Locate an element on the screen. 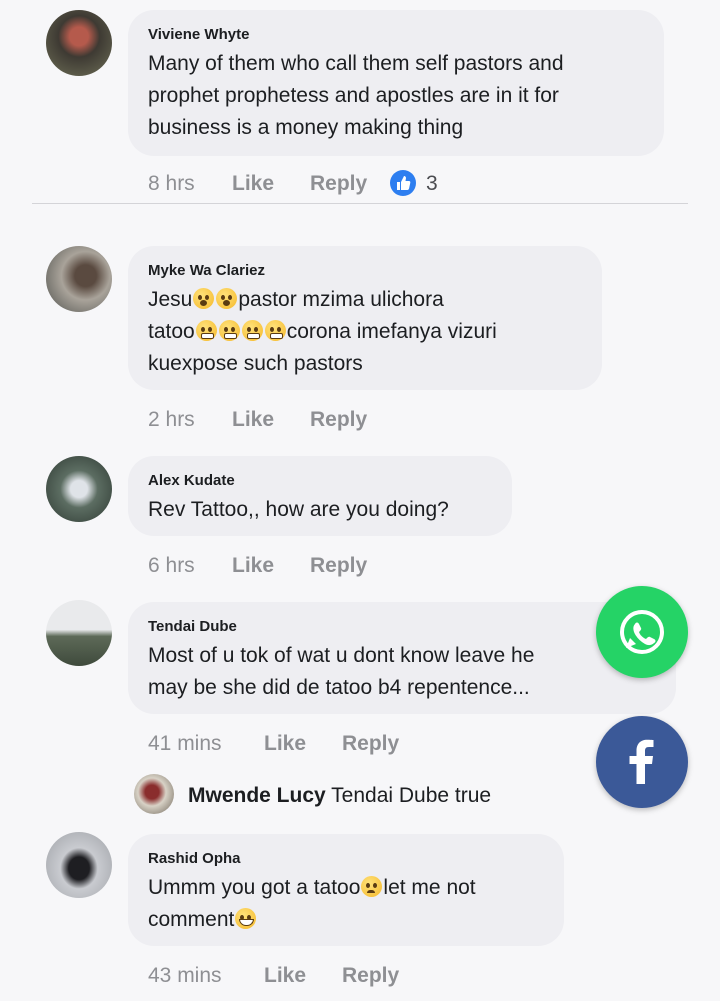 The height and width of the screenshot is (1001, 720). divider is located at coordinates (360, 203).